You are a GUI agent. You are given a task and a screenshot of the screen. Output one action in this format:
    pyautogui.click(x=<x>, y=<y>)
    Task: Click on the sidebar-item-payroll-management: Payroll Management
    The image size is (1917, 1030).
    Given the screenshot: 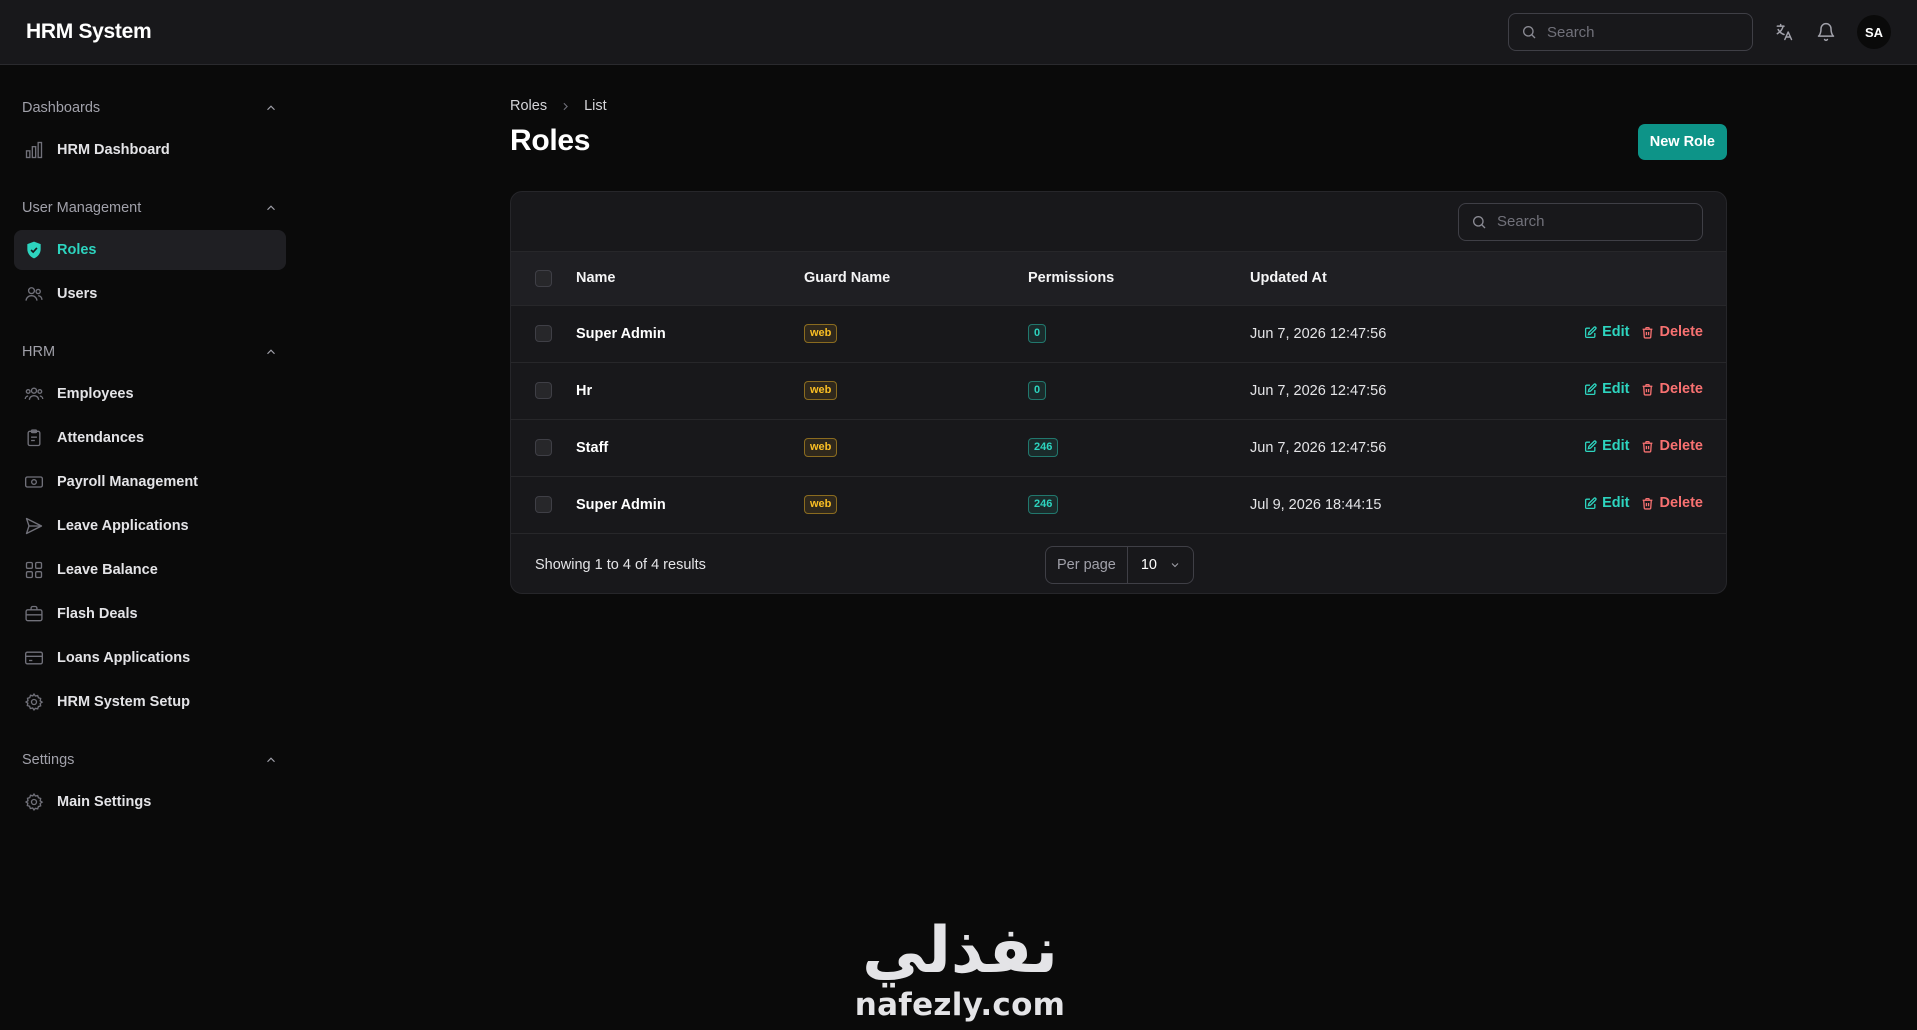 What is the action you would take?
    pyautogui.click(x=150, y=482)
    